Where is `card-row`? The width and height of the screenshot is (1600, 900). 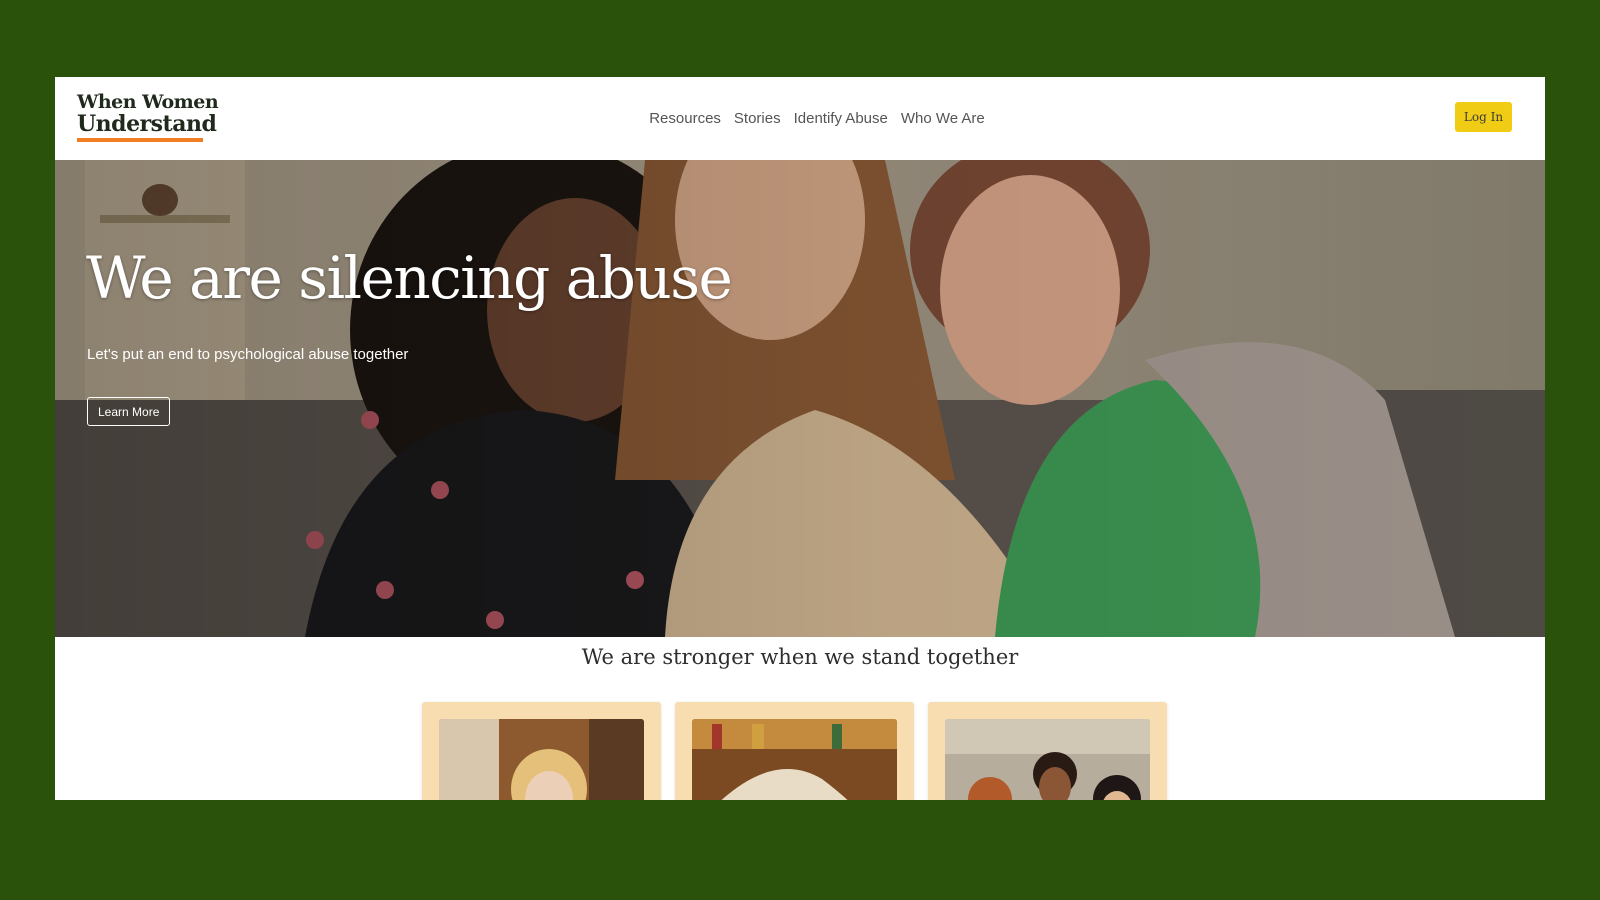
card-row is located at coordinates (794, 751).